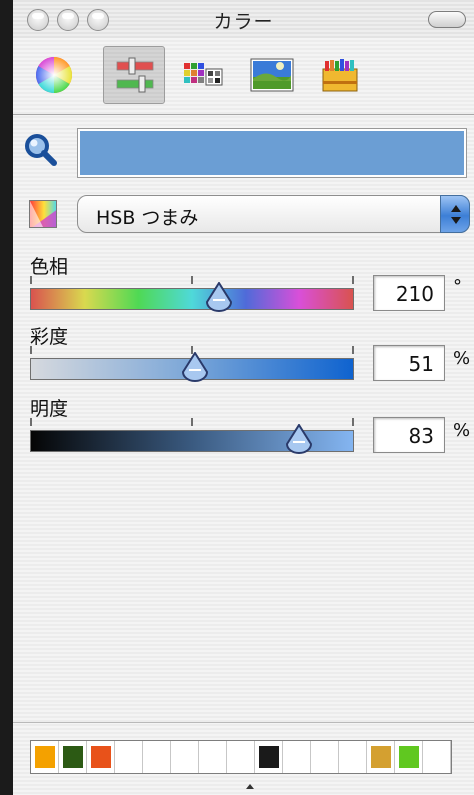 Image resolution: width=474 pixels, height=795 pixels. I want to click on saturation-value-field: 51, so click(409, 363).